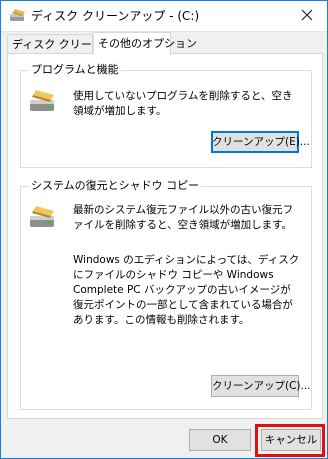 The image size is (328, 459). Describe the element at coordinates (43, 101) in the screenshot. I see `programs-icon` at that location.